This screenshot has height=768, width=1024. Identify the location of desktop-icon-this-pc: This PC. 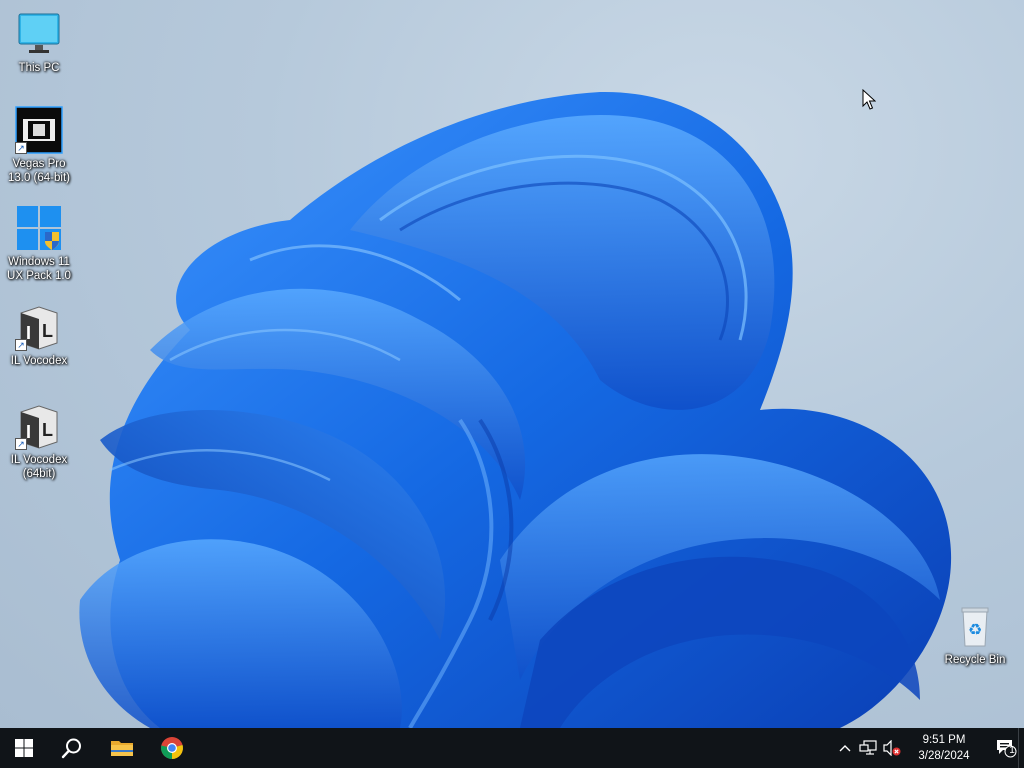
(39, 42).